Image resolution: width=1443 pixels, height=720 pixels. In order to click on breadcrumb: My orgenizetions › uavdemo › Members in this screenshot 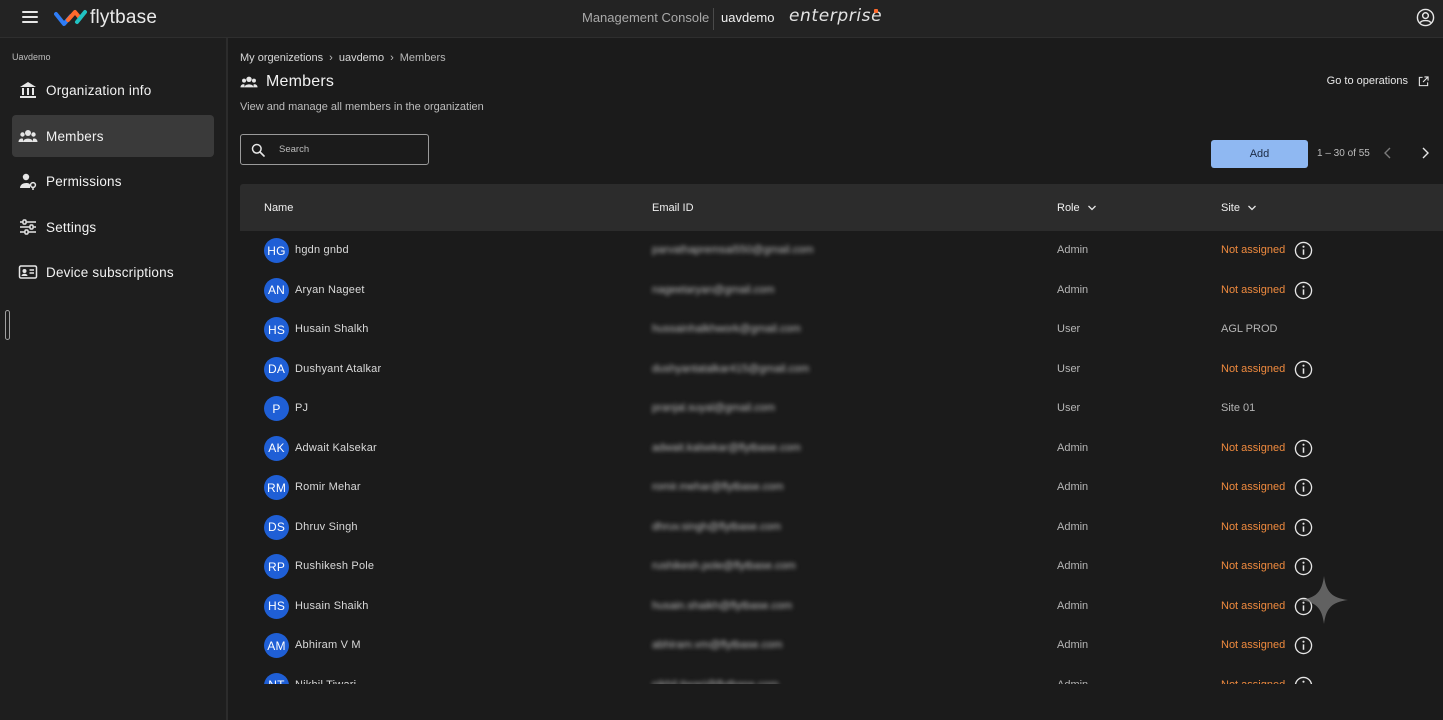, I will do `click(343, 58)`.